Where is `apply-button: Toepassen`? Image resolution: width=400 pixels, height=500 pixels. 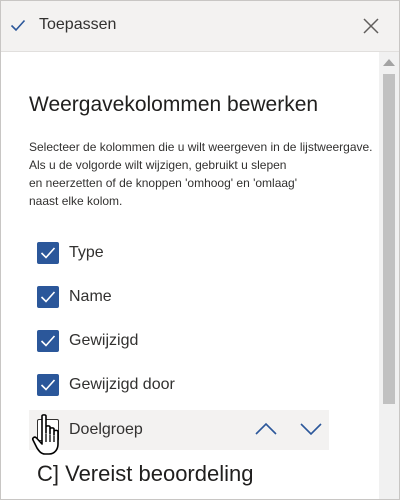 apply-button: Toepassen is located at coordinates (81, 26).